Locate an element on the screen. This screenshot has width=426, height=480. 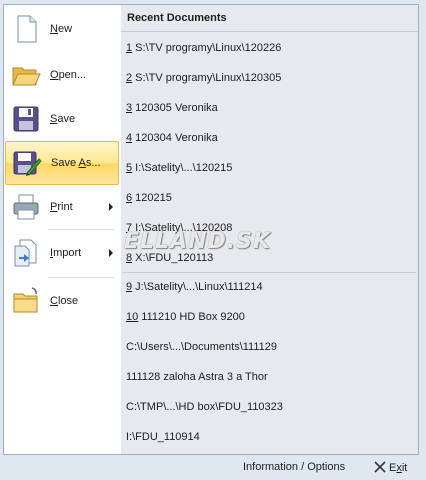
menu-item-new: New is located at coordinates (62, 29).